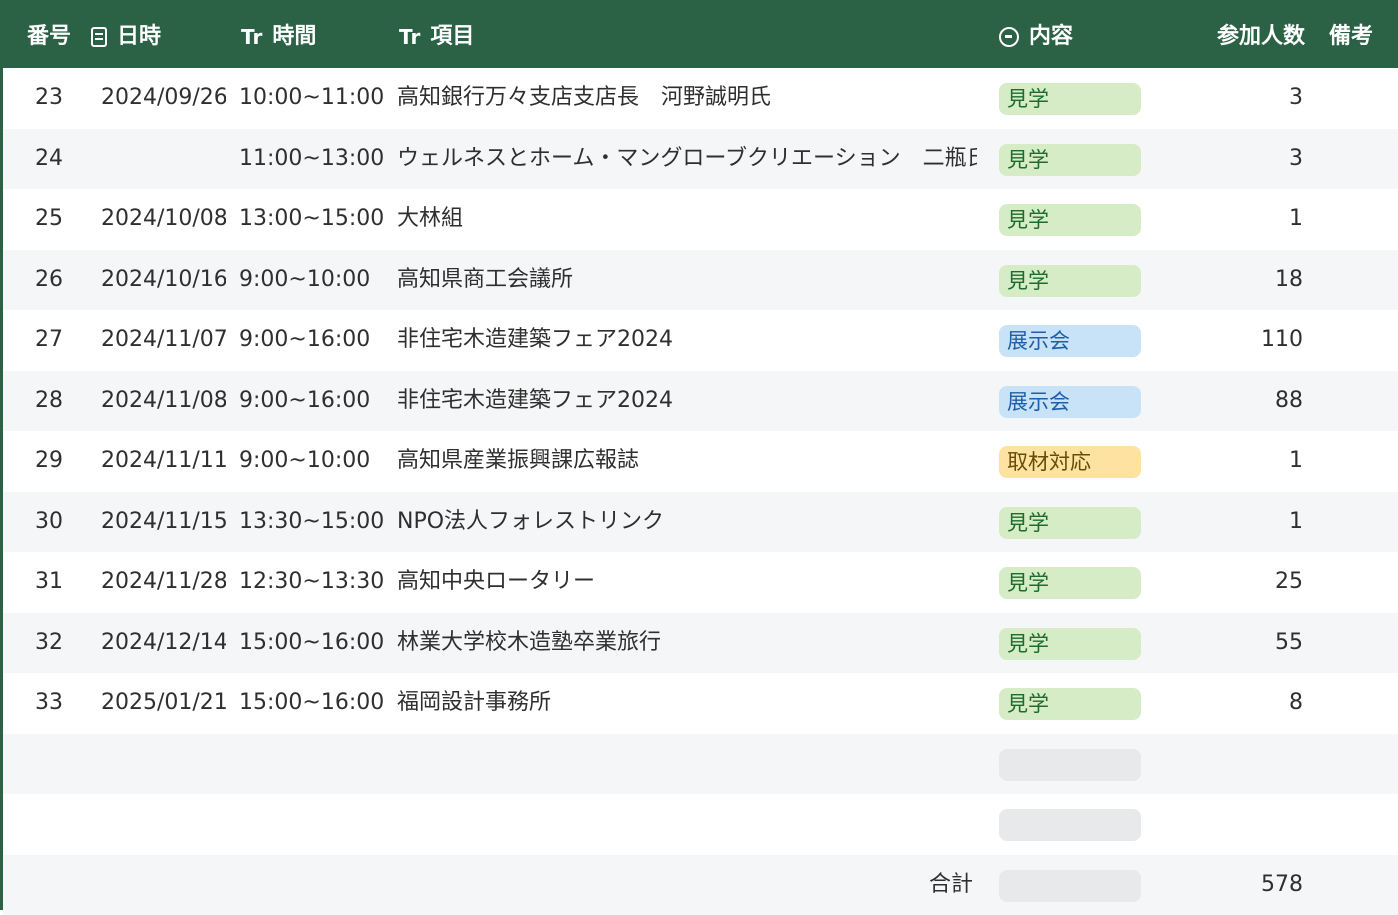 The height and width of the screenshot is (915, 1398). I want to click on cell-time: 13:00~15:00, so click(311, 219).